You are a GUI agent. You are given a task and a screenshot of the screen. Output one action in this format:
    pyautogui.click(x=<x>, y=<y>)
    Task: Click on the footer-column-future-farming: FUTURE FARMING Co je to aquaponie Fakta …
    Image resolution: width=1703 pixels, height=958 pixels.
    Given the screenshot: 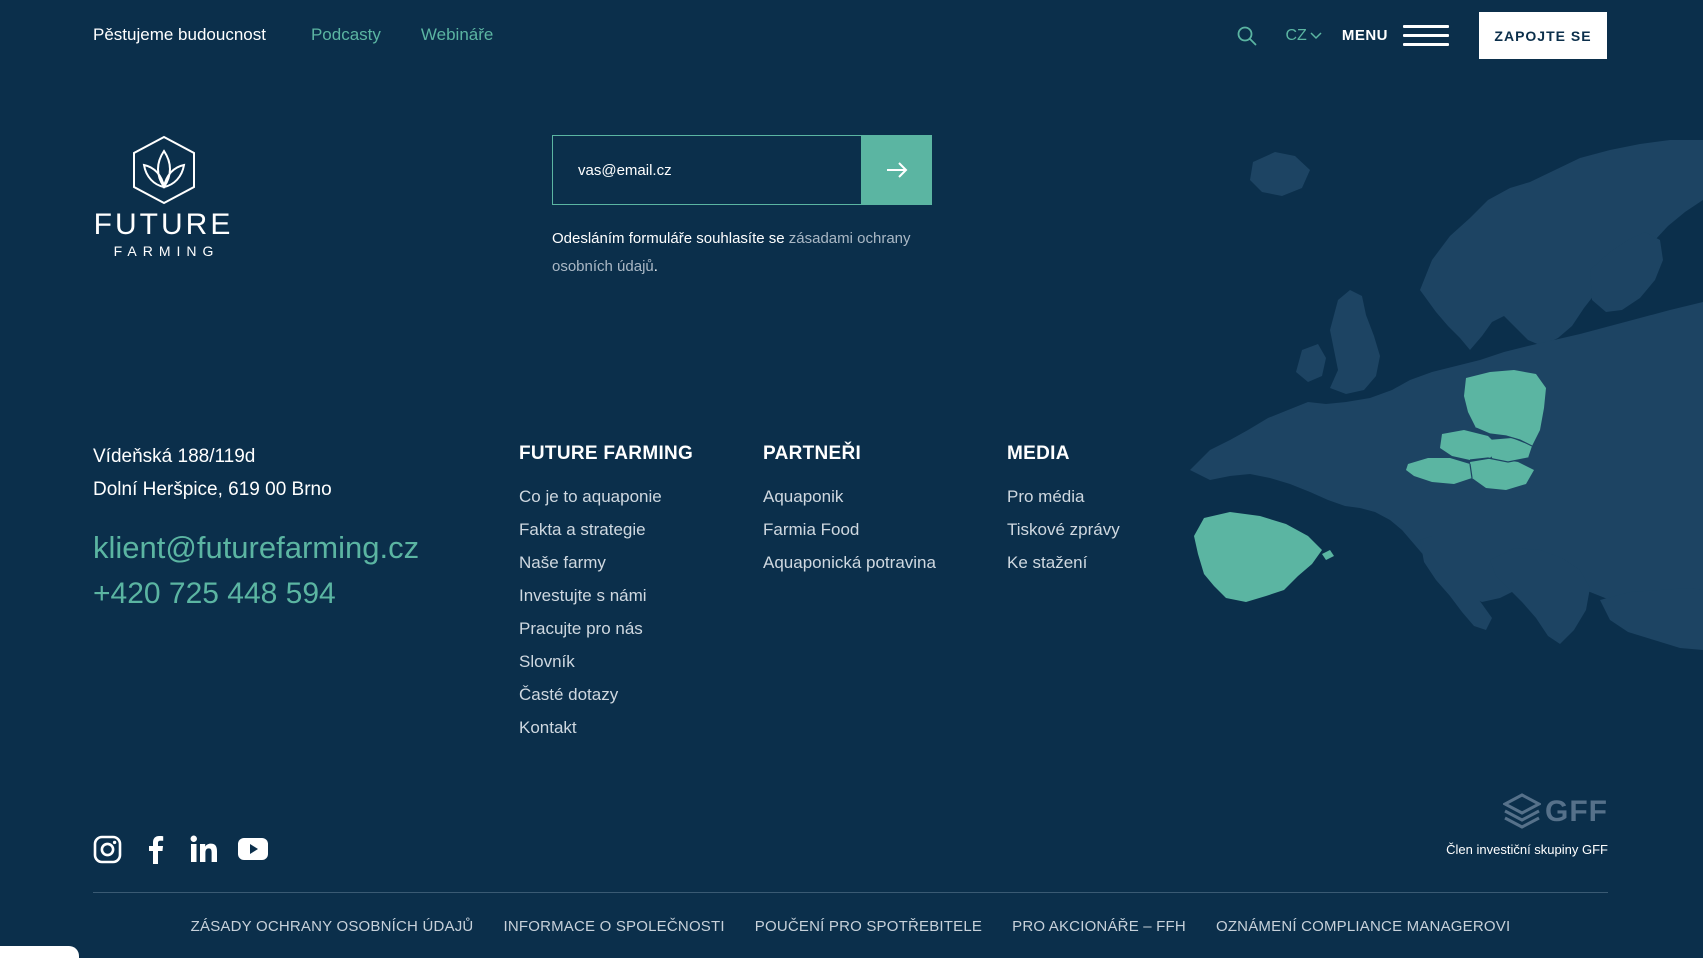 What is the action you would take?
    pyautogui.click(x=606, y=597)
    